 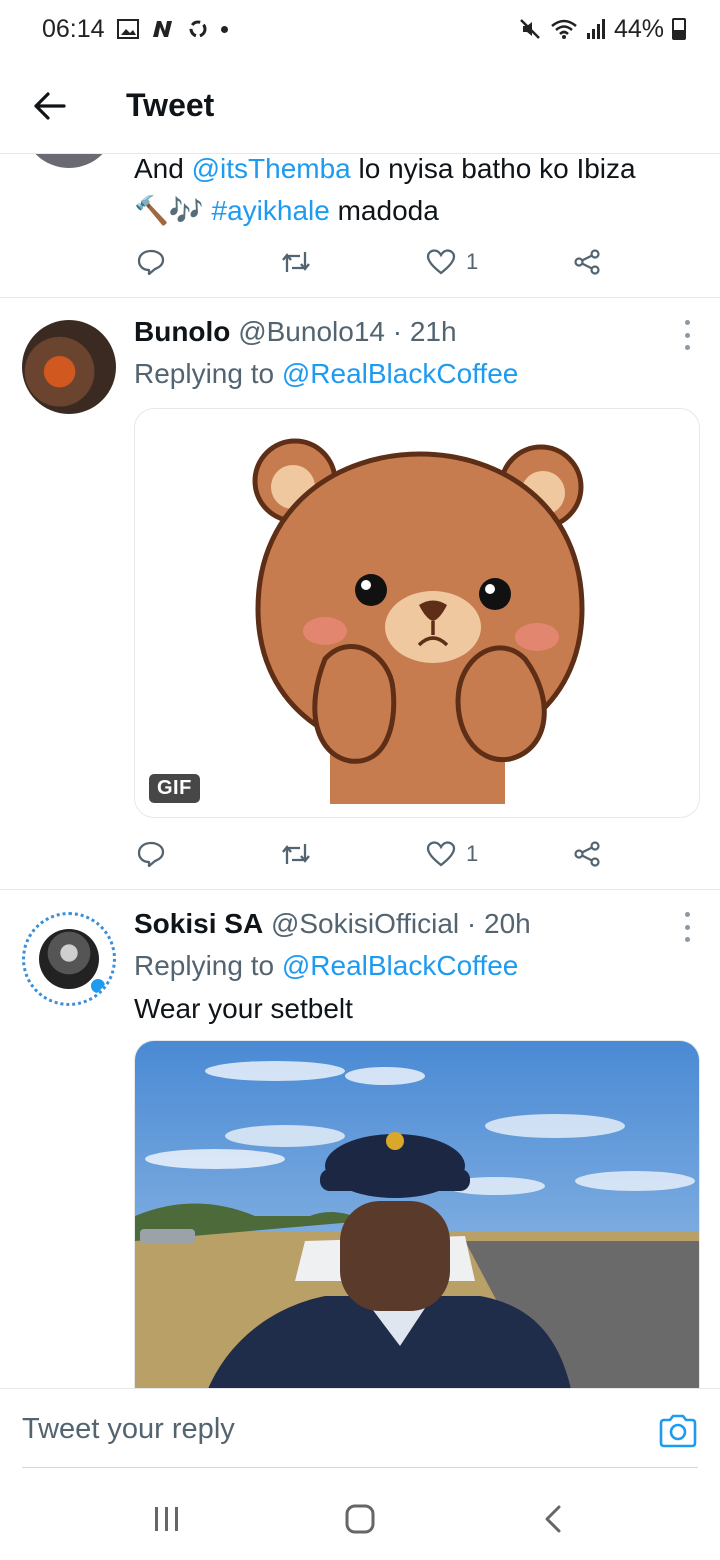 I want to click on recents-icon, so click(x=166, y=1519).